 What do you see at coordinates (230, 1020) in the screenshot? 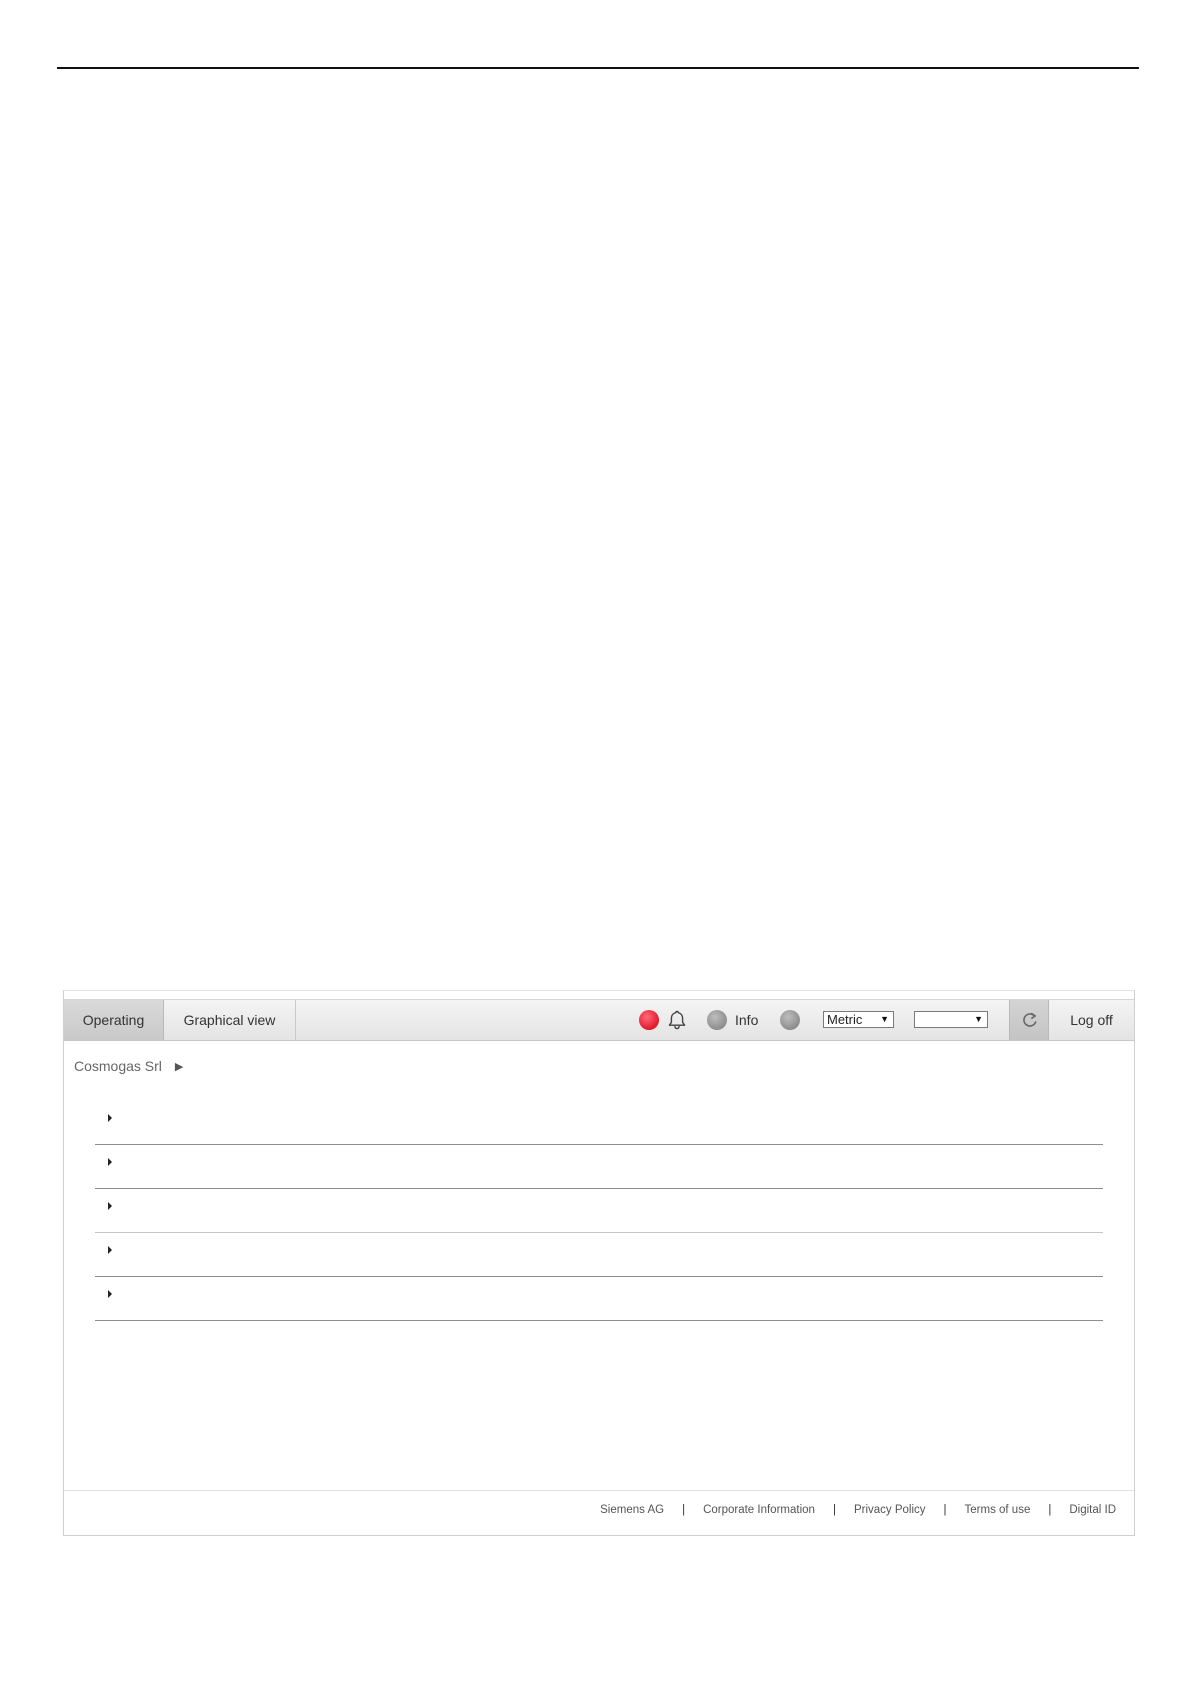
I see `tab-graphical-view: Graphical view` at bounding box center [230, 1020].